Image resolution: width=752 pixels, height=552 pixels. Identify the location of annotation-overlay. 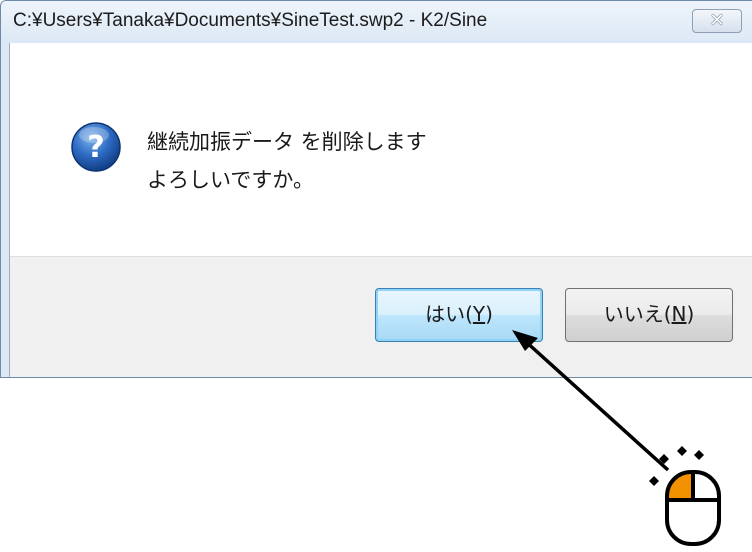
(616, 438).